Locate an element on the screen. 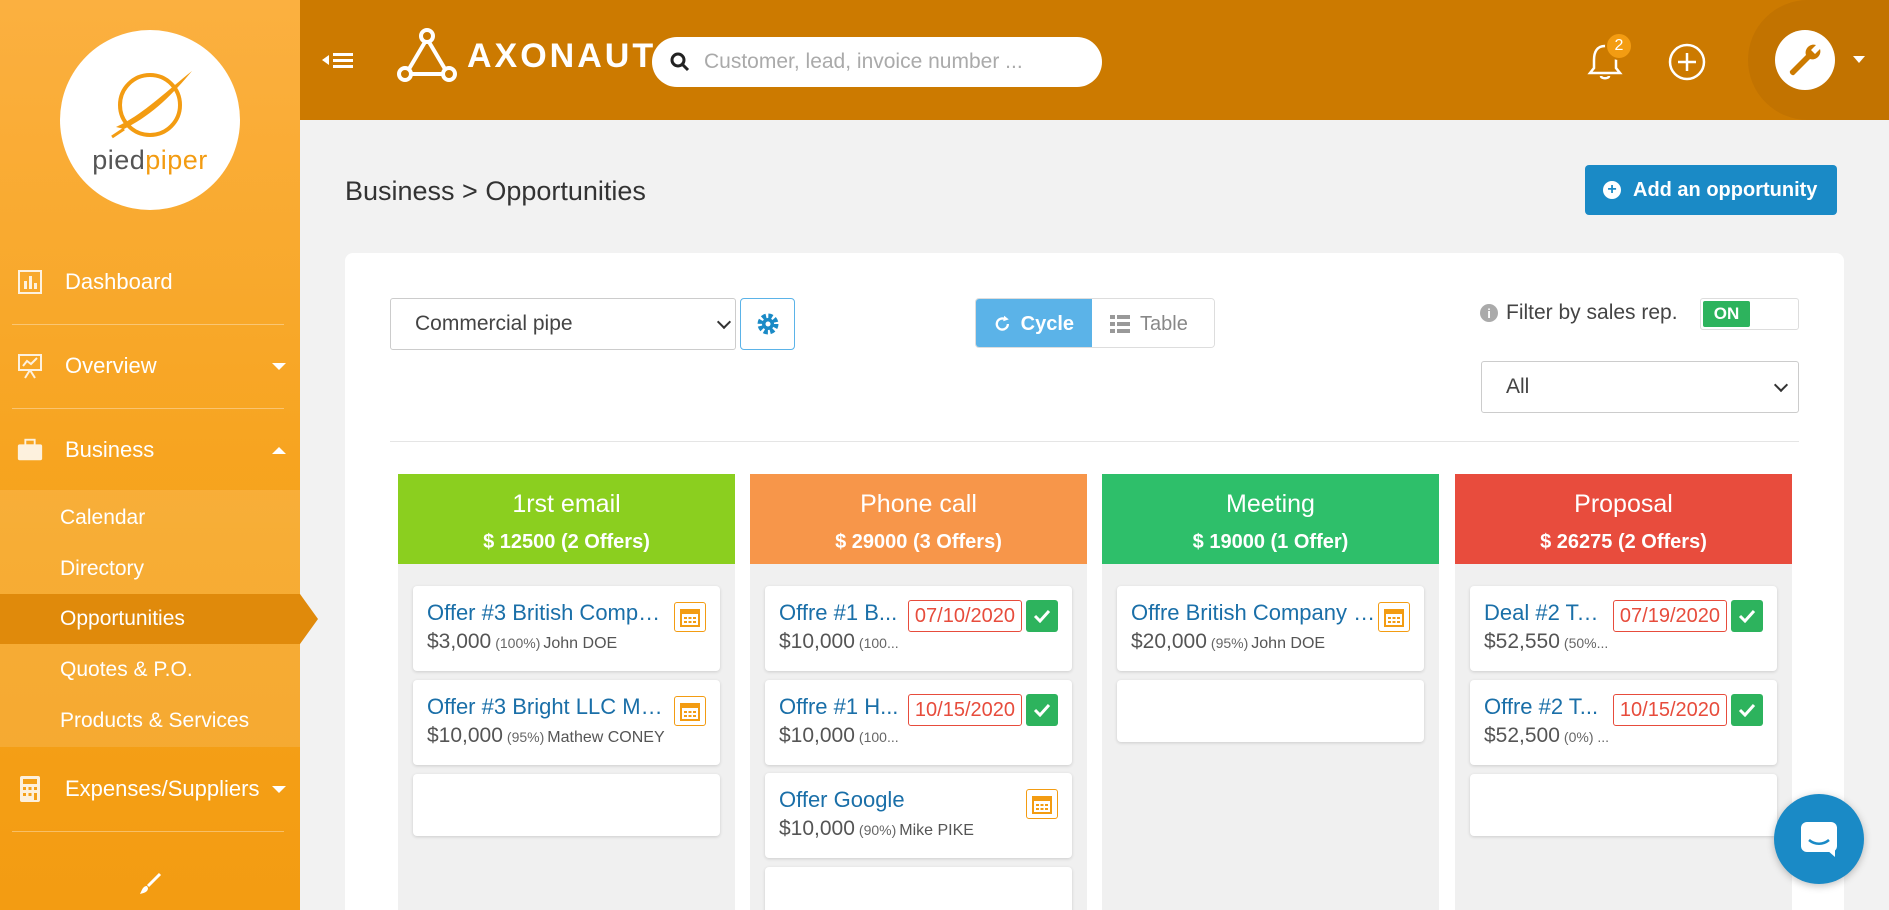 The image size is (1889, 910). submenu-item-label: Opportunities is located at coordinates (122, 618).